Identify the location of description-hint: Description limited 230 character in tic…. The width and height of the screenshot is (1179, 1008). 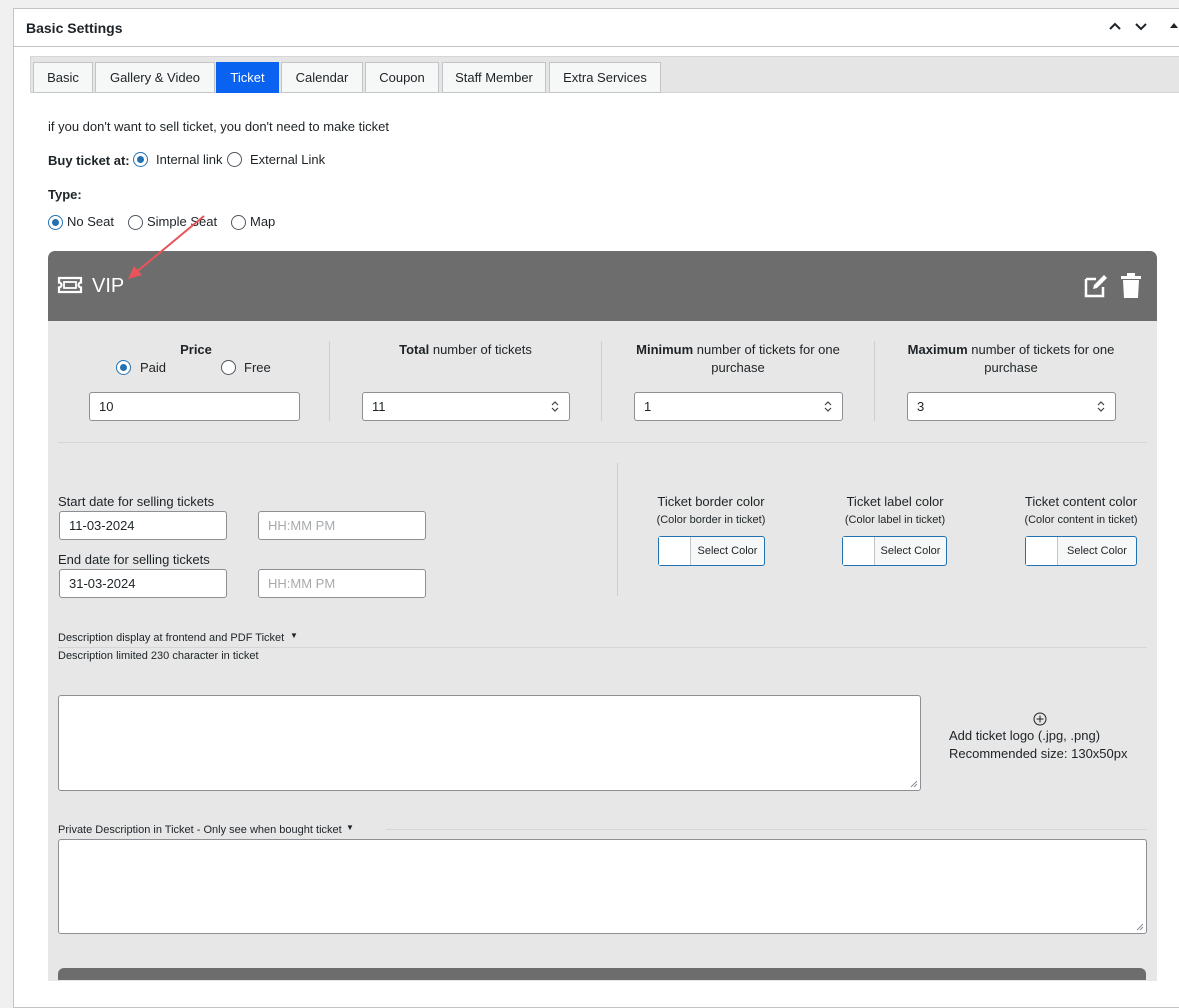
(158, 656).